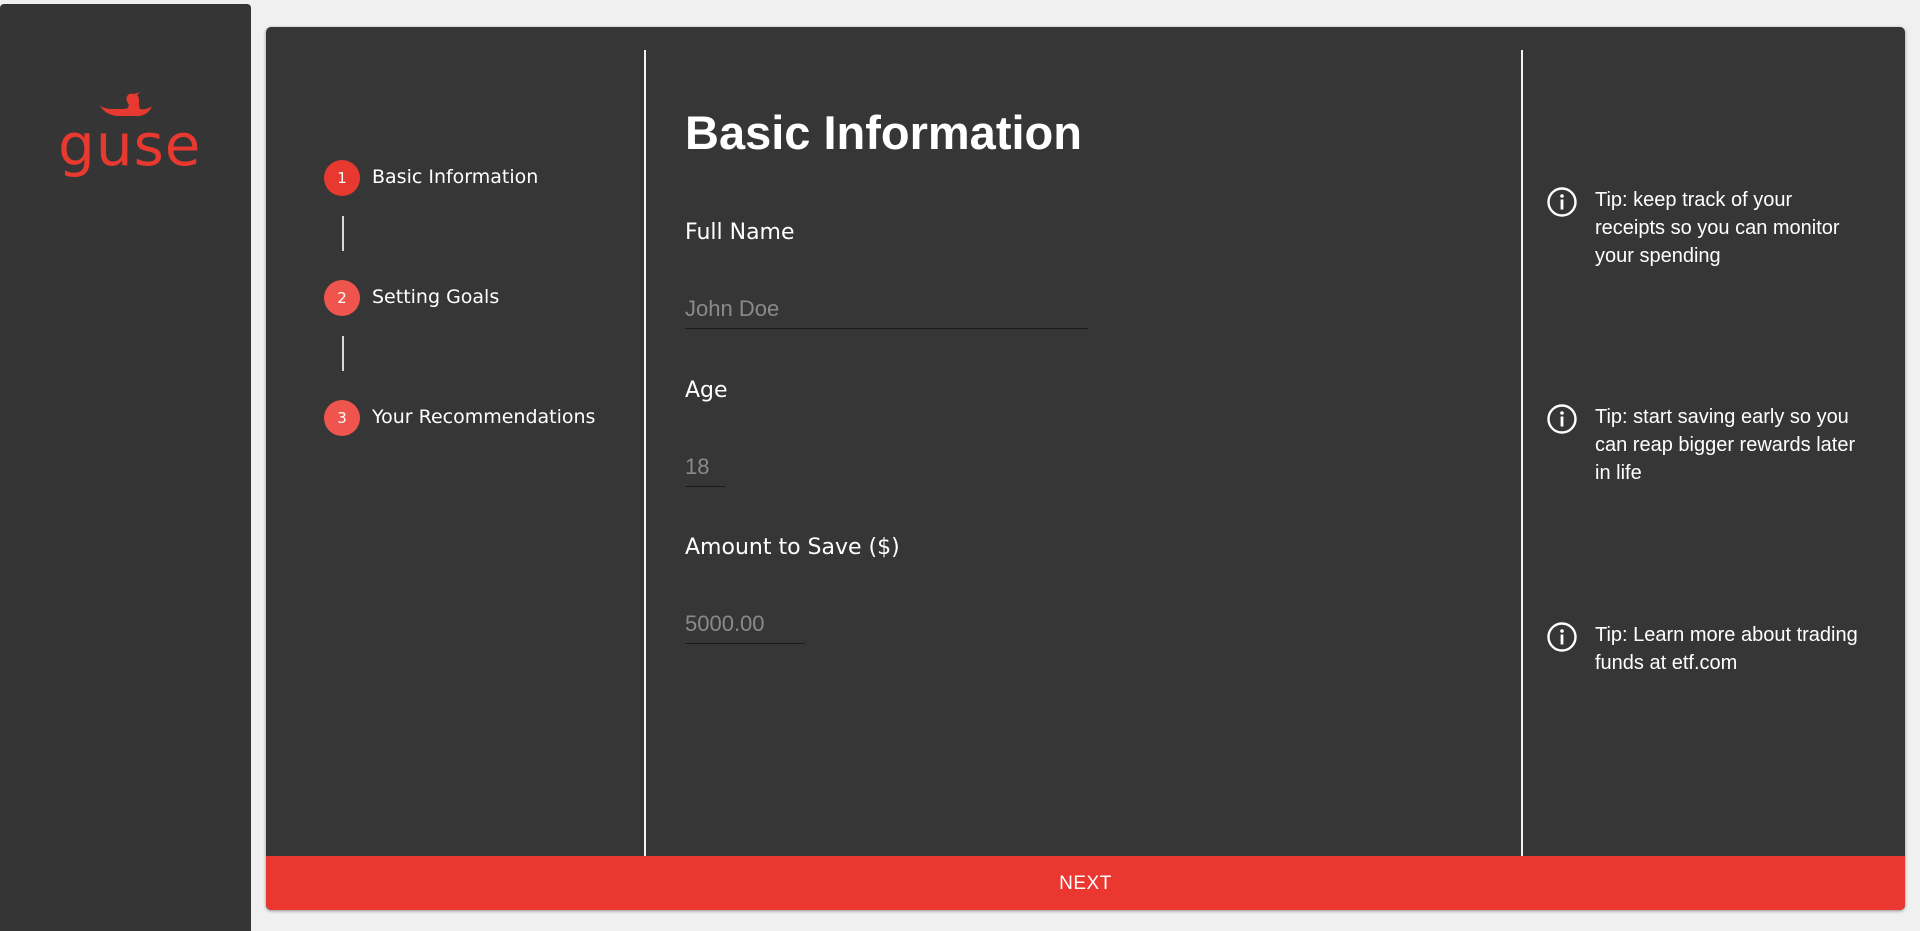 The image size is (1920, 931). Describe the element at coordinates (1522, 453) in the screenshot. I see `right-divider` at that location.